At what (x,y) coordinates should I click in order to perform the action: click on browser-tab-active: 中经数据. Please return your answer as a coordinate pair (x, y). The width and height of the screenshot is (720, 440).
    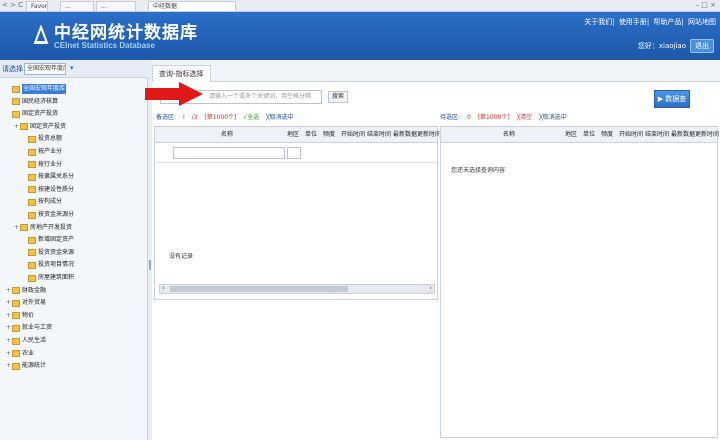
    Looking at the image, I should click on (192, 6).